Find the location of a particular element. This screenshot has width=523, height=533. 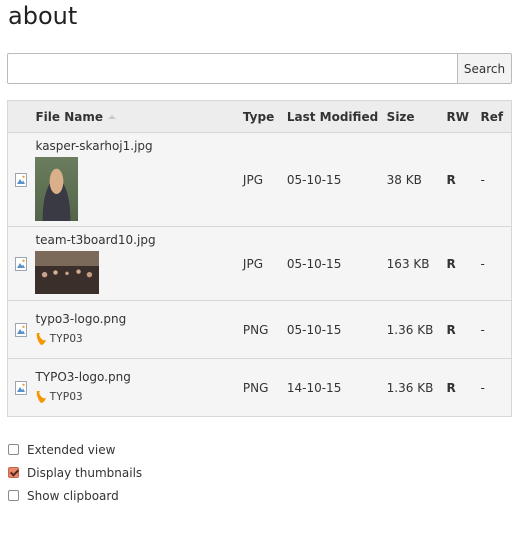

file-name-cell: TYPO3-logo.png TYPO3 is located at coordinates (139, 387).